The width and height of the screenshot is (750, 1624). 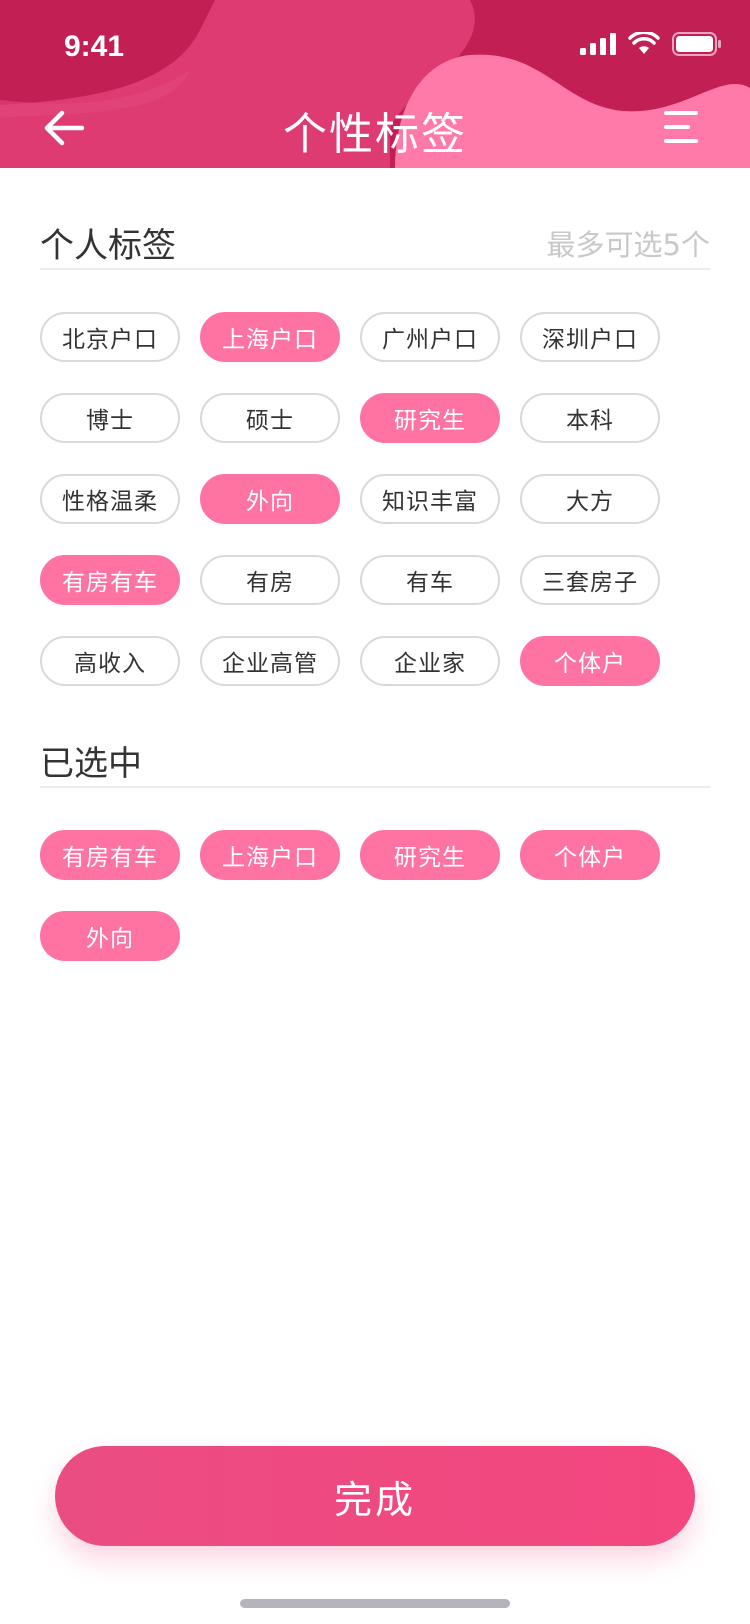 What do you see at coordinates (430, 661) in the screenshot?
I see `personal-tag: 企业家` at bounding box center [430, 661].